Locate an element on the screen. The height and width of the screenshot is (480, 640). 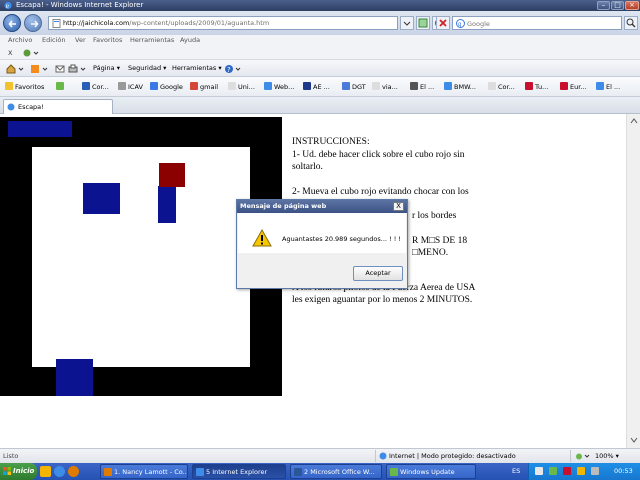
menu-edicion: Edición is located at coordinates (54, 40).